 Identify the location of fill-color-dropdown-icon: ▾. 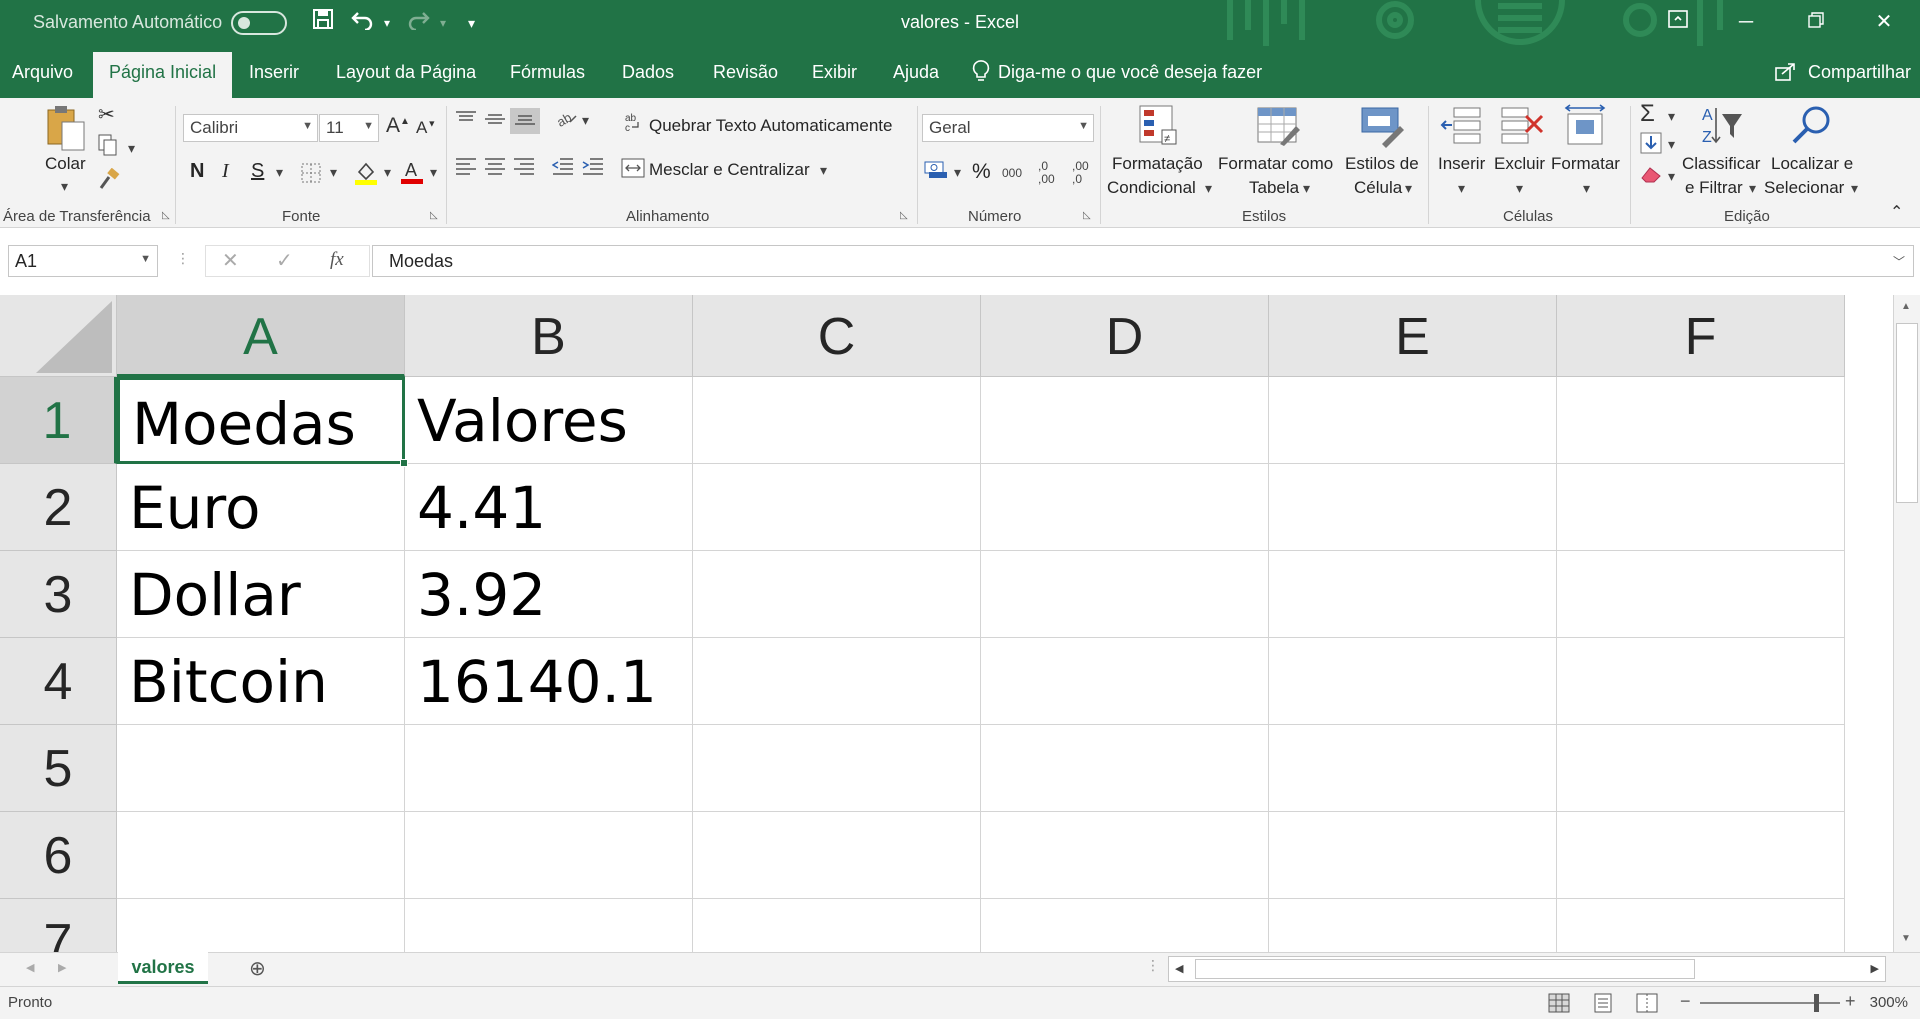
(387, 172).